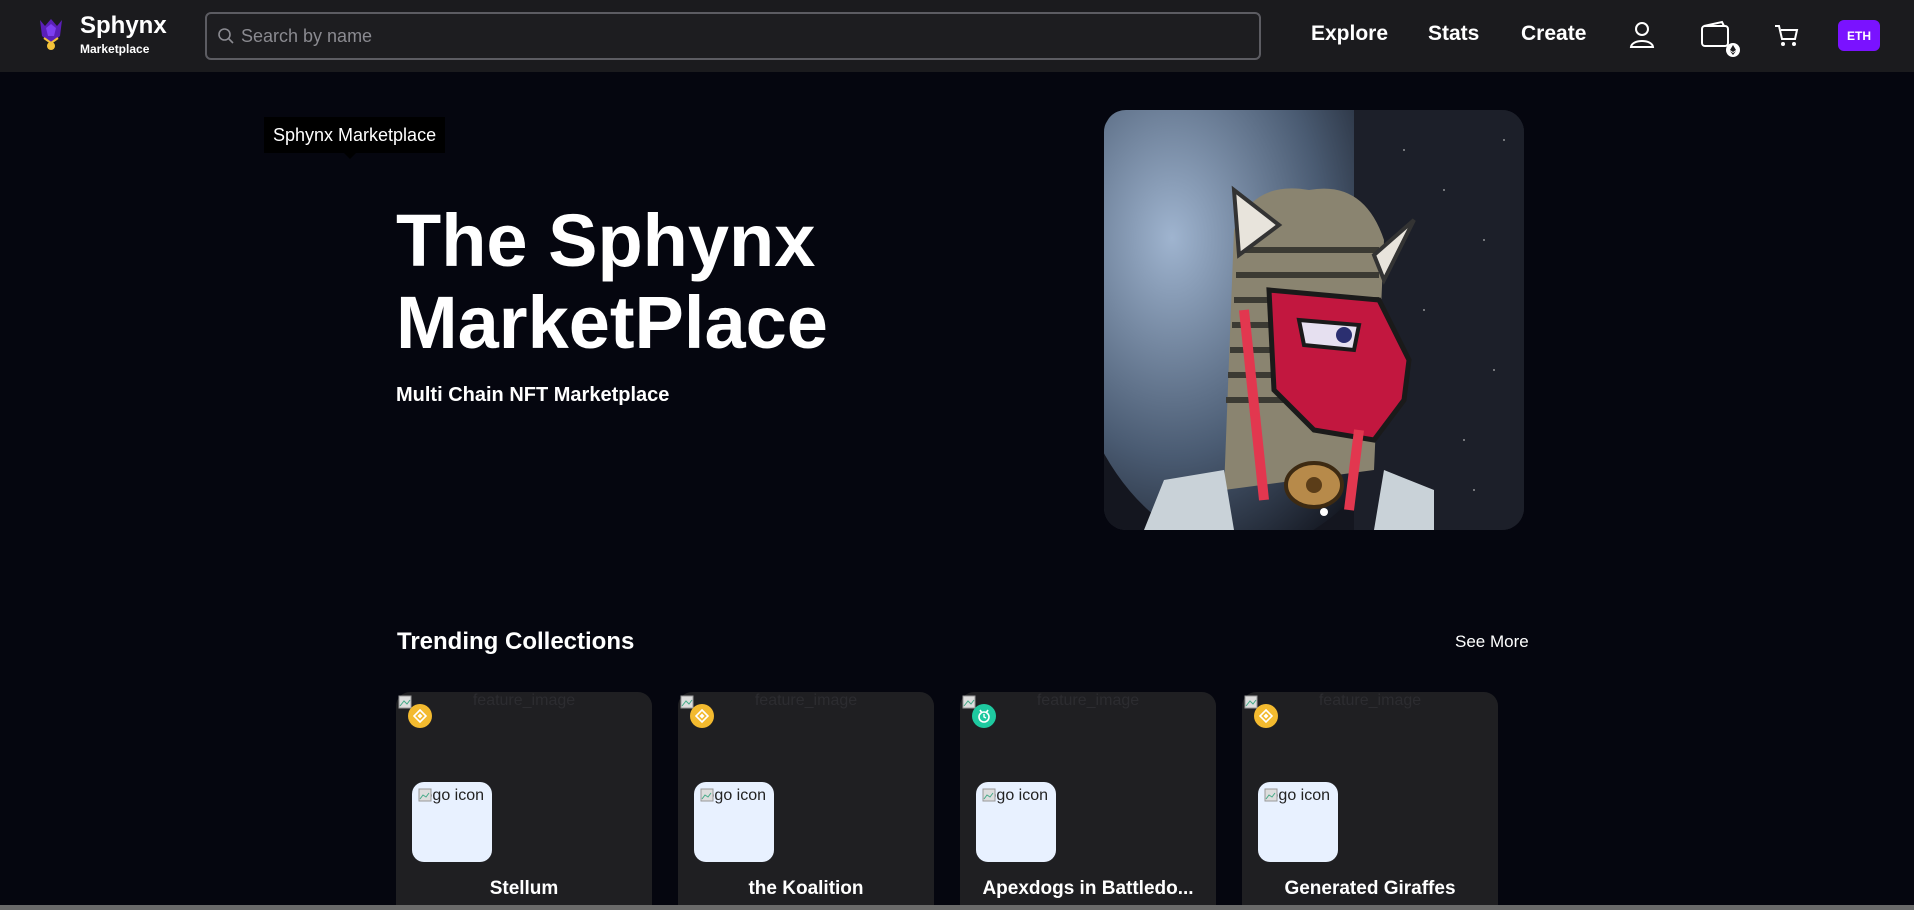  I want to click on cart-icon, so click(1787, 35).